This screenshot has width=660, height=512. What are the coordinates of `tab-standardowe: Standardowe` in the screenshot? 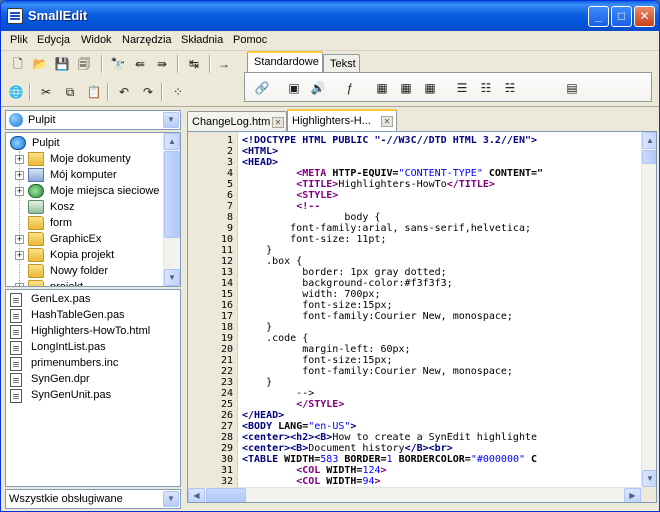 It's located at (285, 62).